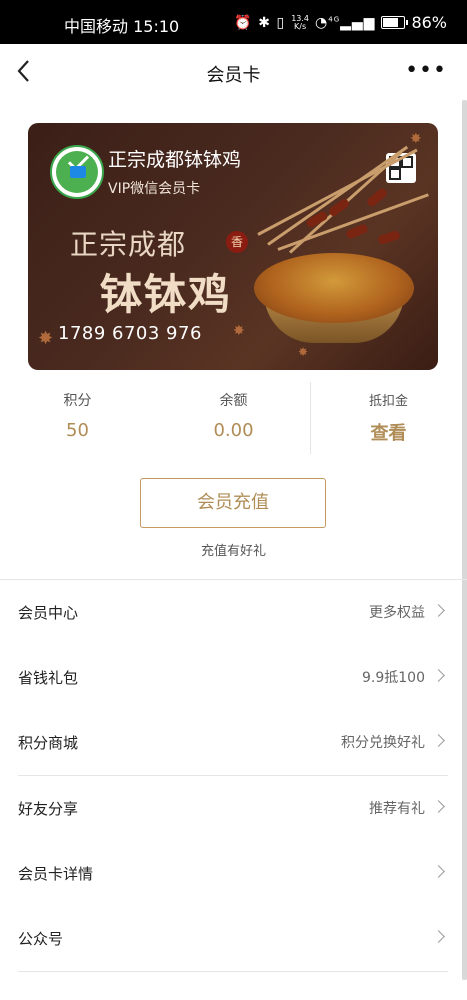 This screenshot has width=467, height=1000. I want to click on stat-balance-value: 0.00, so click(233, 430).